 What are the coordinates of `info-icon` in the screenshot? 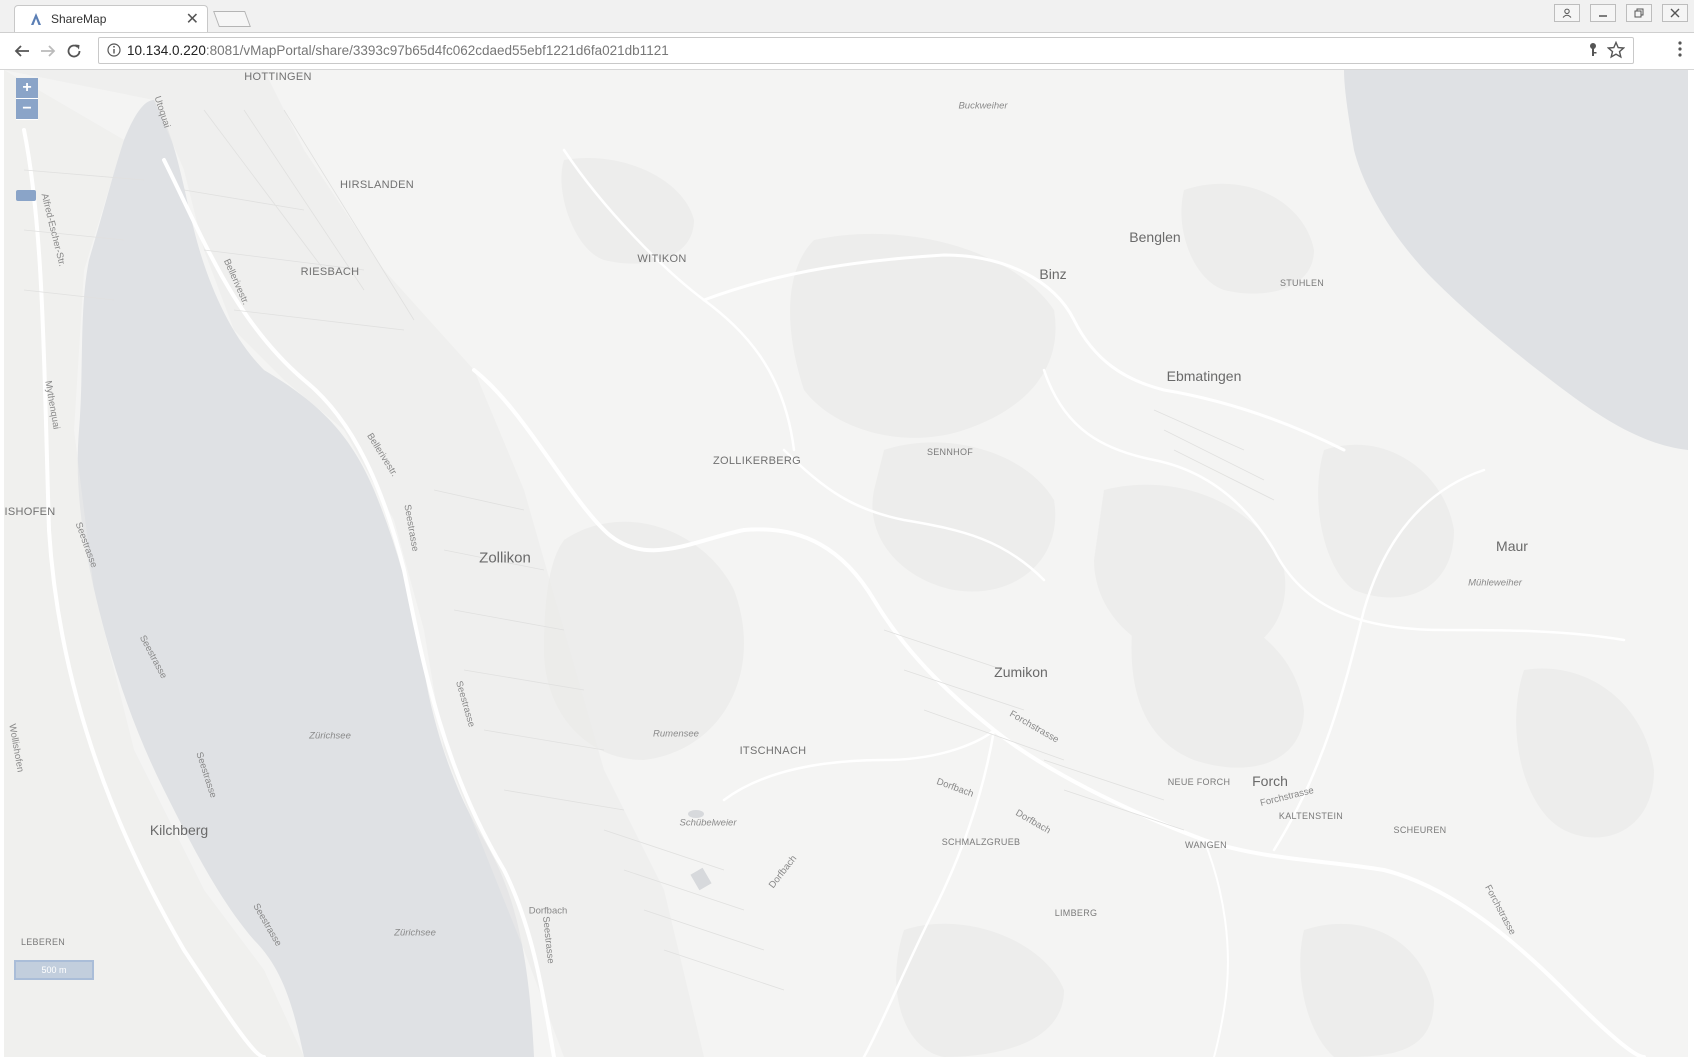 It's located at (114, 50).